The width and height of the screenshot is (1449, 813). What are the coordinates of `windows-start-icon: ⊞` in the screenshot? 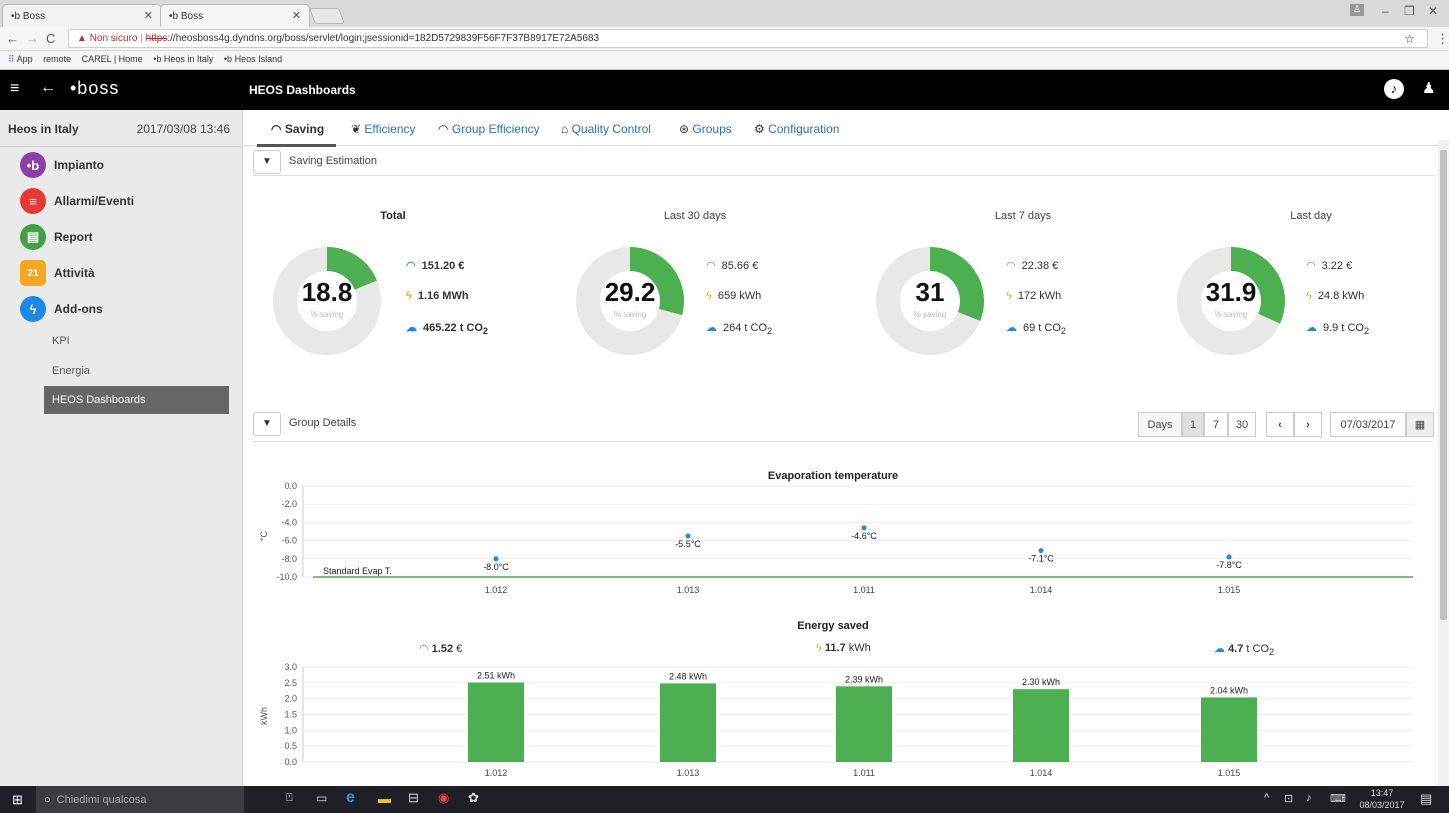 It's located at (17, 800).